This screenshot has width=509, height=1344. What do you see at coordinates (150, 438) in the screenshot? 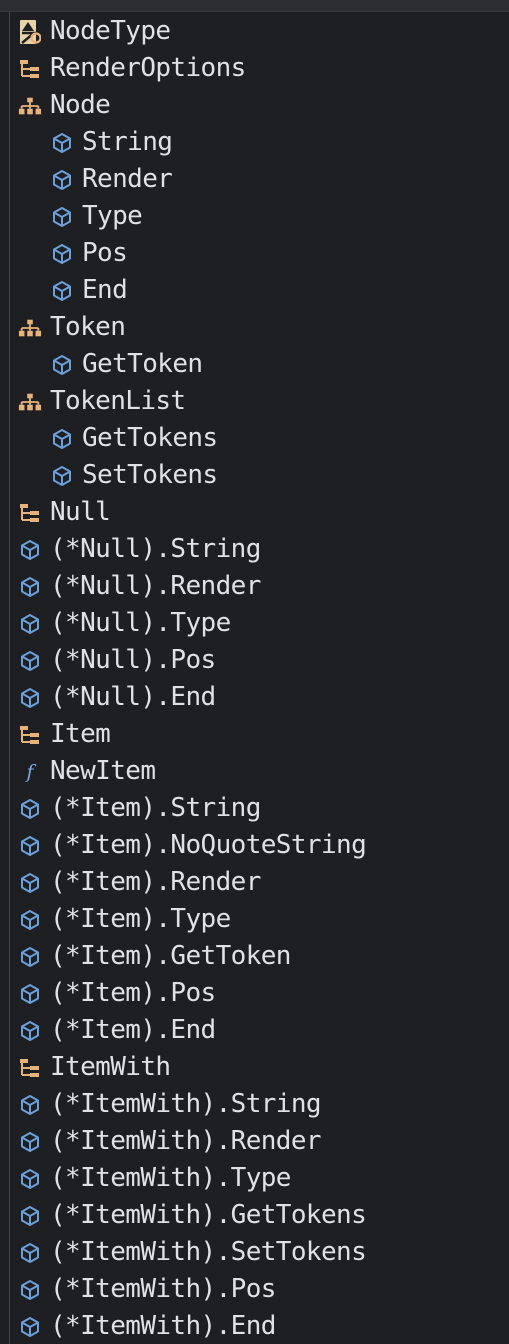
I see `outline-item-label: GetTokens` at bounding box center [150, 438].